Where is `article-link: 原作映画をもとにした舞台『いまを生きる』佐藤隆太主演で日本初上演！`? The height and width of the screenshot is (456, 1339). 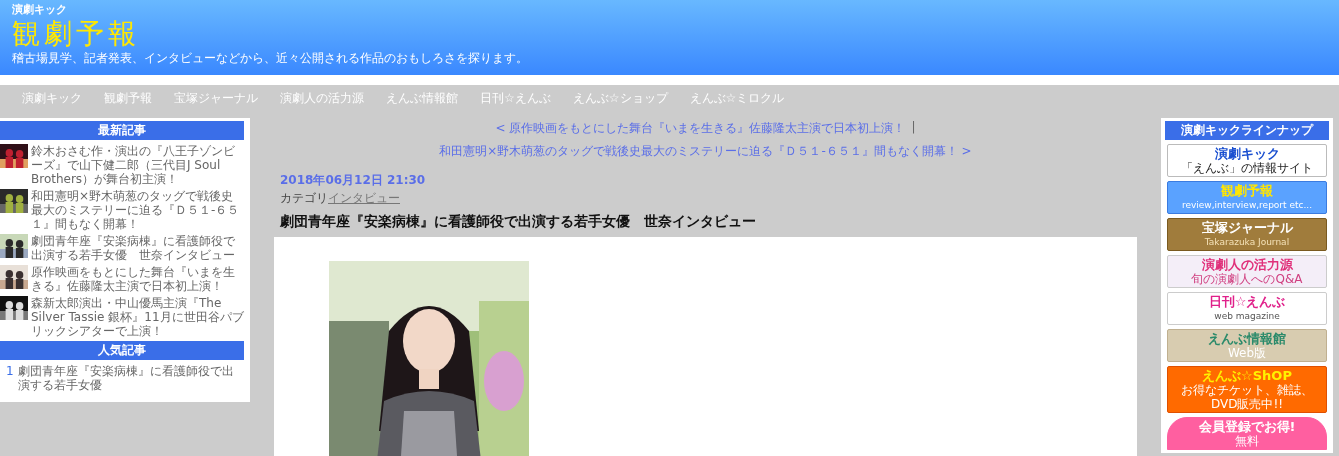
article-link: 原作映画をもとにした舞台『いまを生きる』佐藤隆太主演で日本初上演！ is located at coordinates (137, 279).